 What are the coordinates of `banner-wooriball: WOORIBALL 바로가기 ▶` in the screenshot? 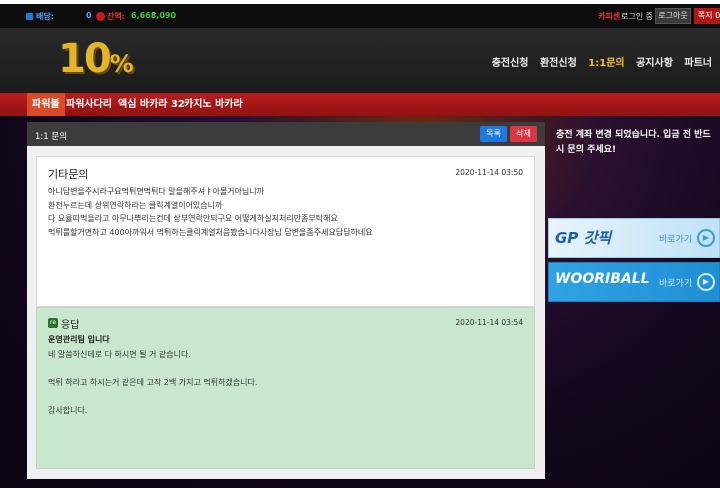 It's located at (634, 282).